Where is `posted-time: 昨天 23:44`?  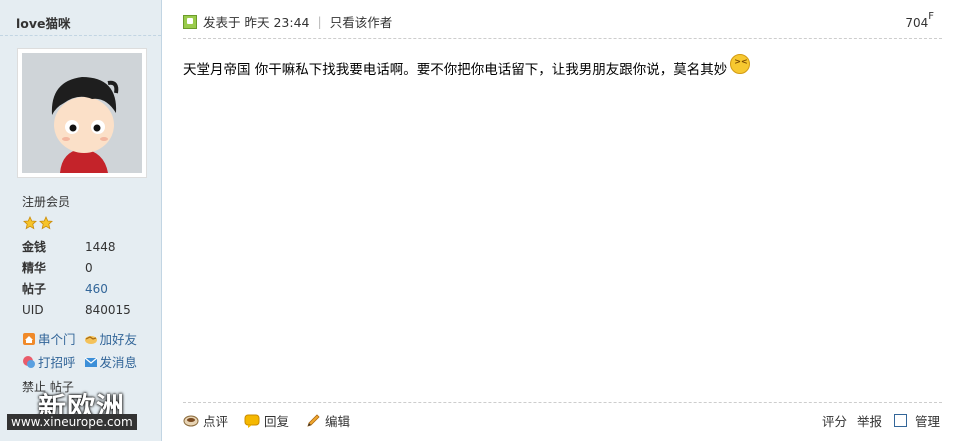 posted-time: 昨天 23:44 is located at coordinates (277, 22).